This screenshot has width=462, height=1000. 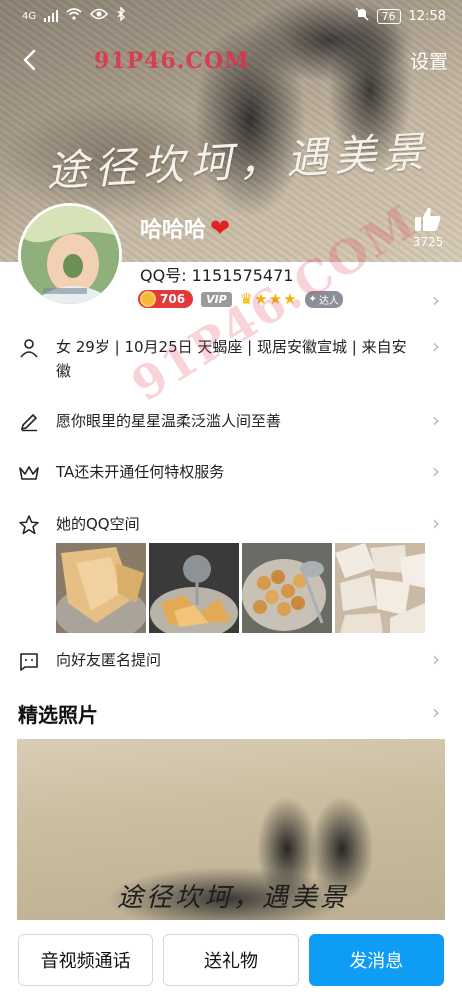 What do you see at coordinates (86, 960) in the screenshot?
I see `av-call-button: 音视频通话` at bounding box center [86, 960].